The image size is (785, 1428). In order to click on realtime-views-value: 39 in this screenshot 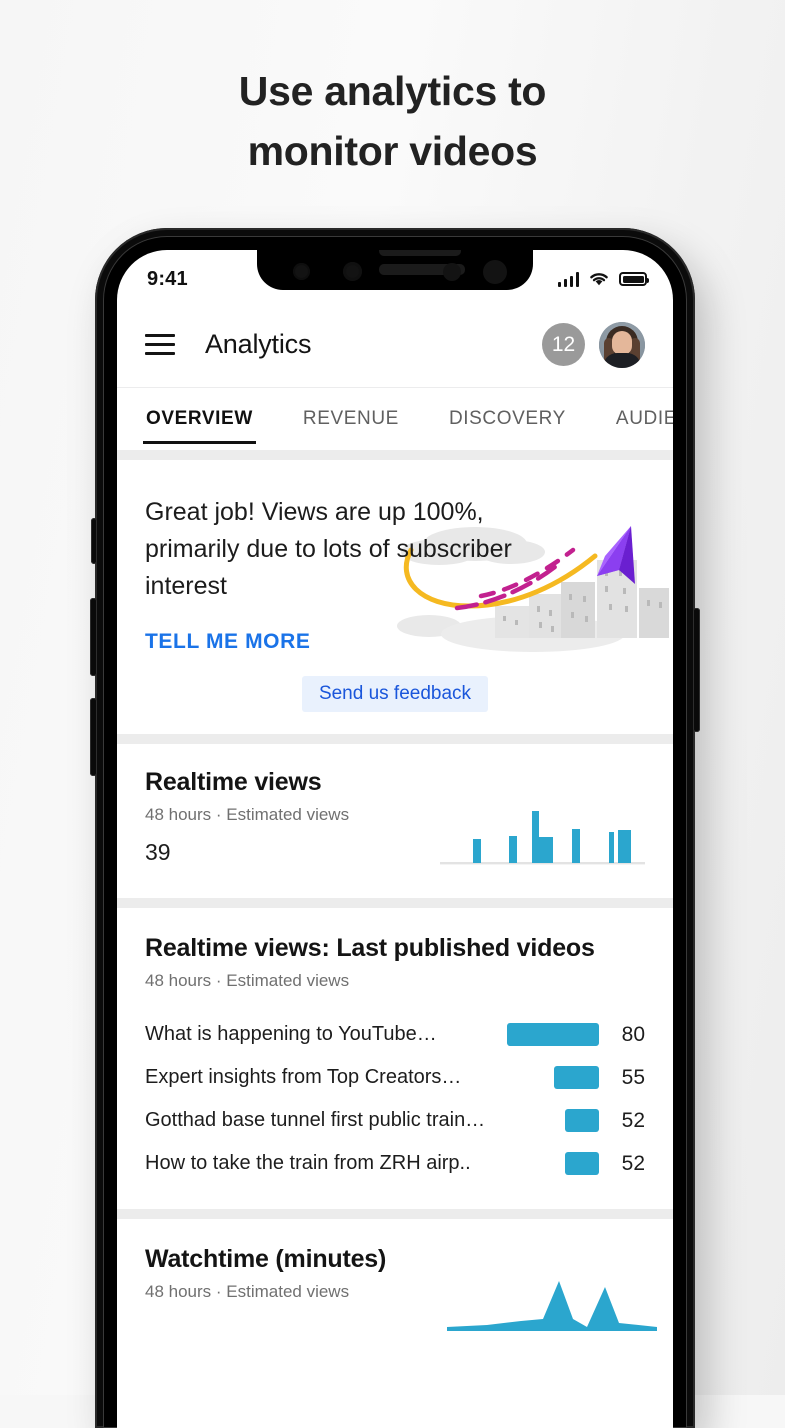, I will do `click(158, 852)`.